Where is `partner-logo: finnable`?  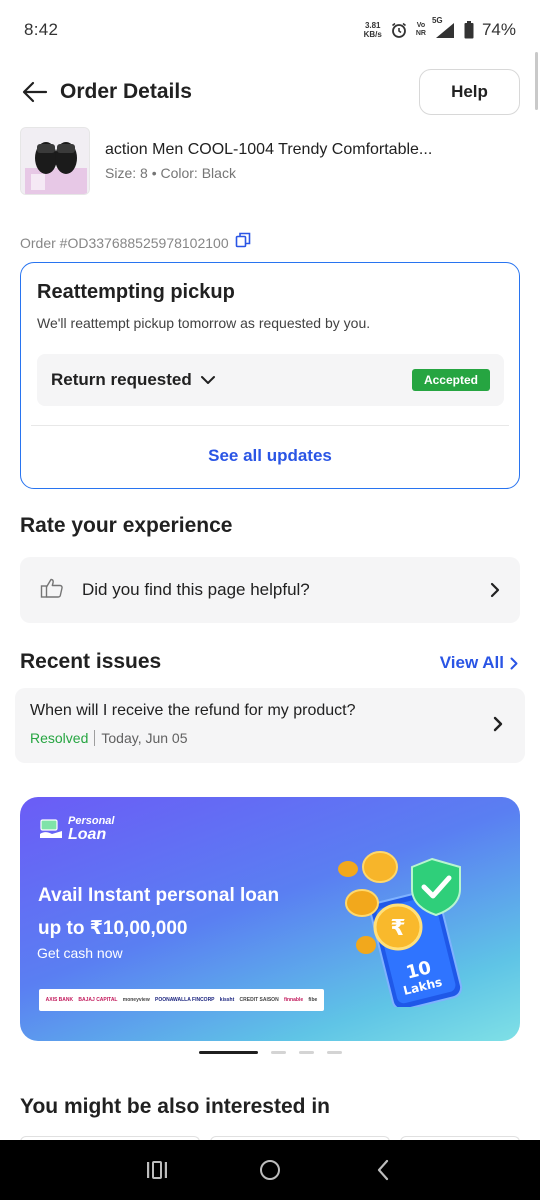 partner-logo: finnable is located at coordinates (293, 1000).